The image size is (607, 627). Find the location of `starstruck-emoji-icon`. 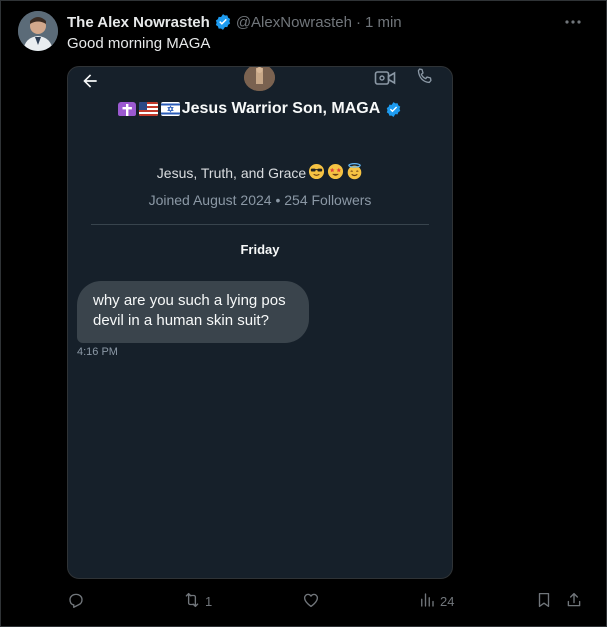

starstruck-emoji-icon is located at coordinates (335, 173).